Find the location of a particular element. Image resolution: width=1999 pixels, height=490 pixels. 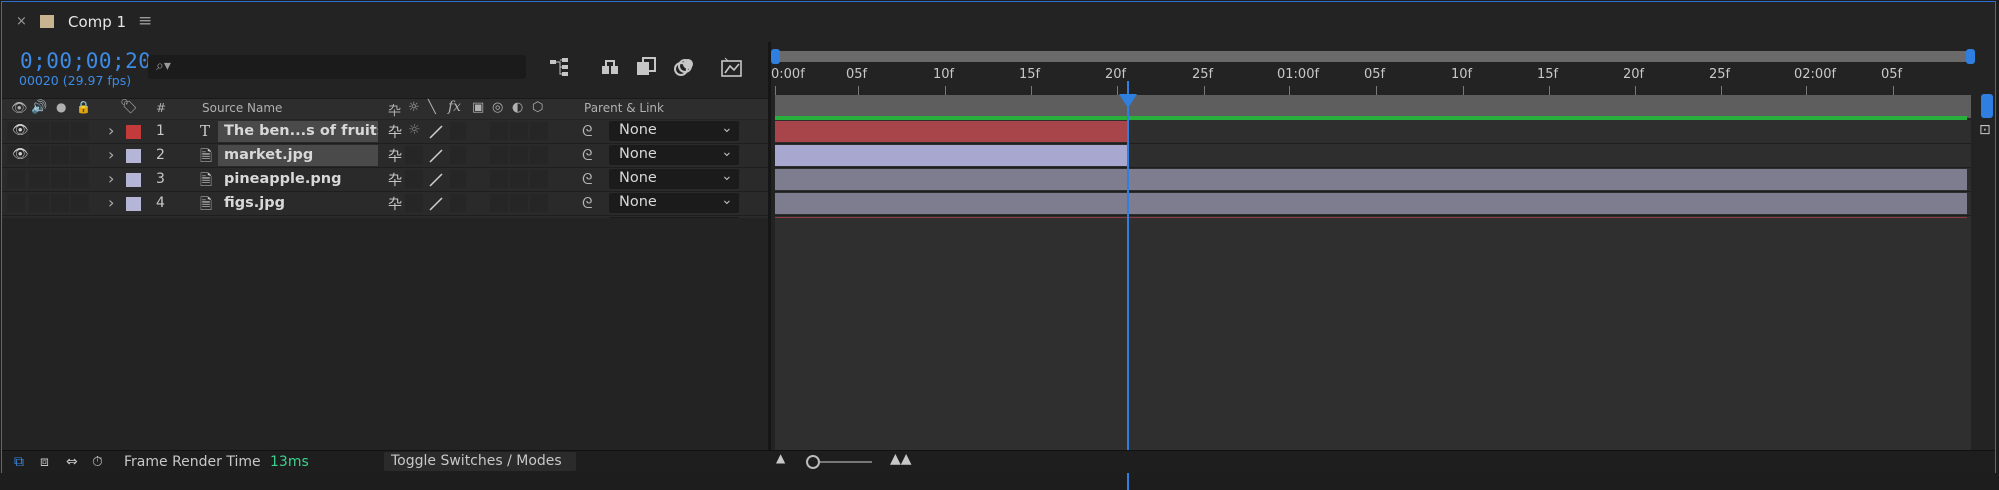

comp-marker-bin-icon: ⊡ is located at coordinates (1985, 130).